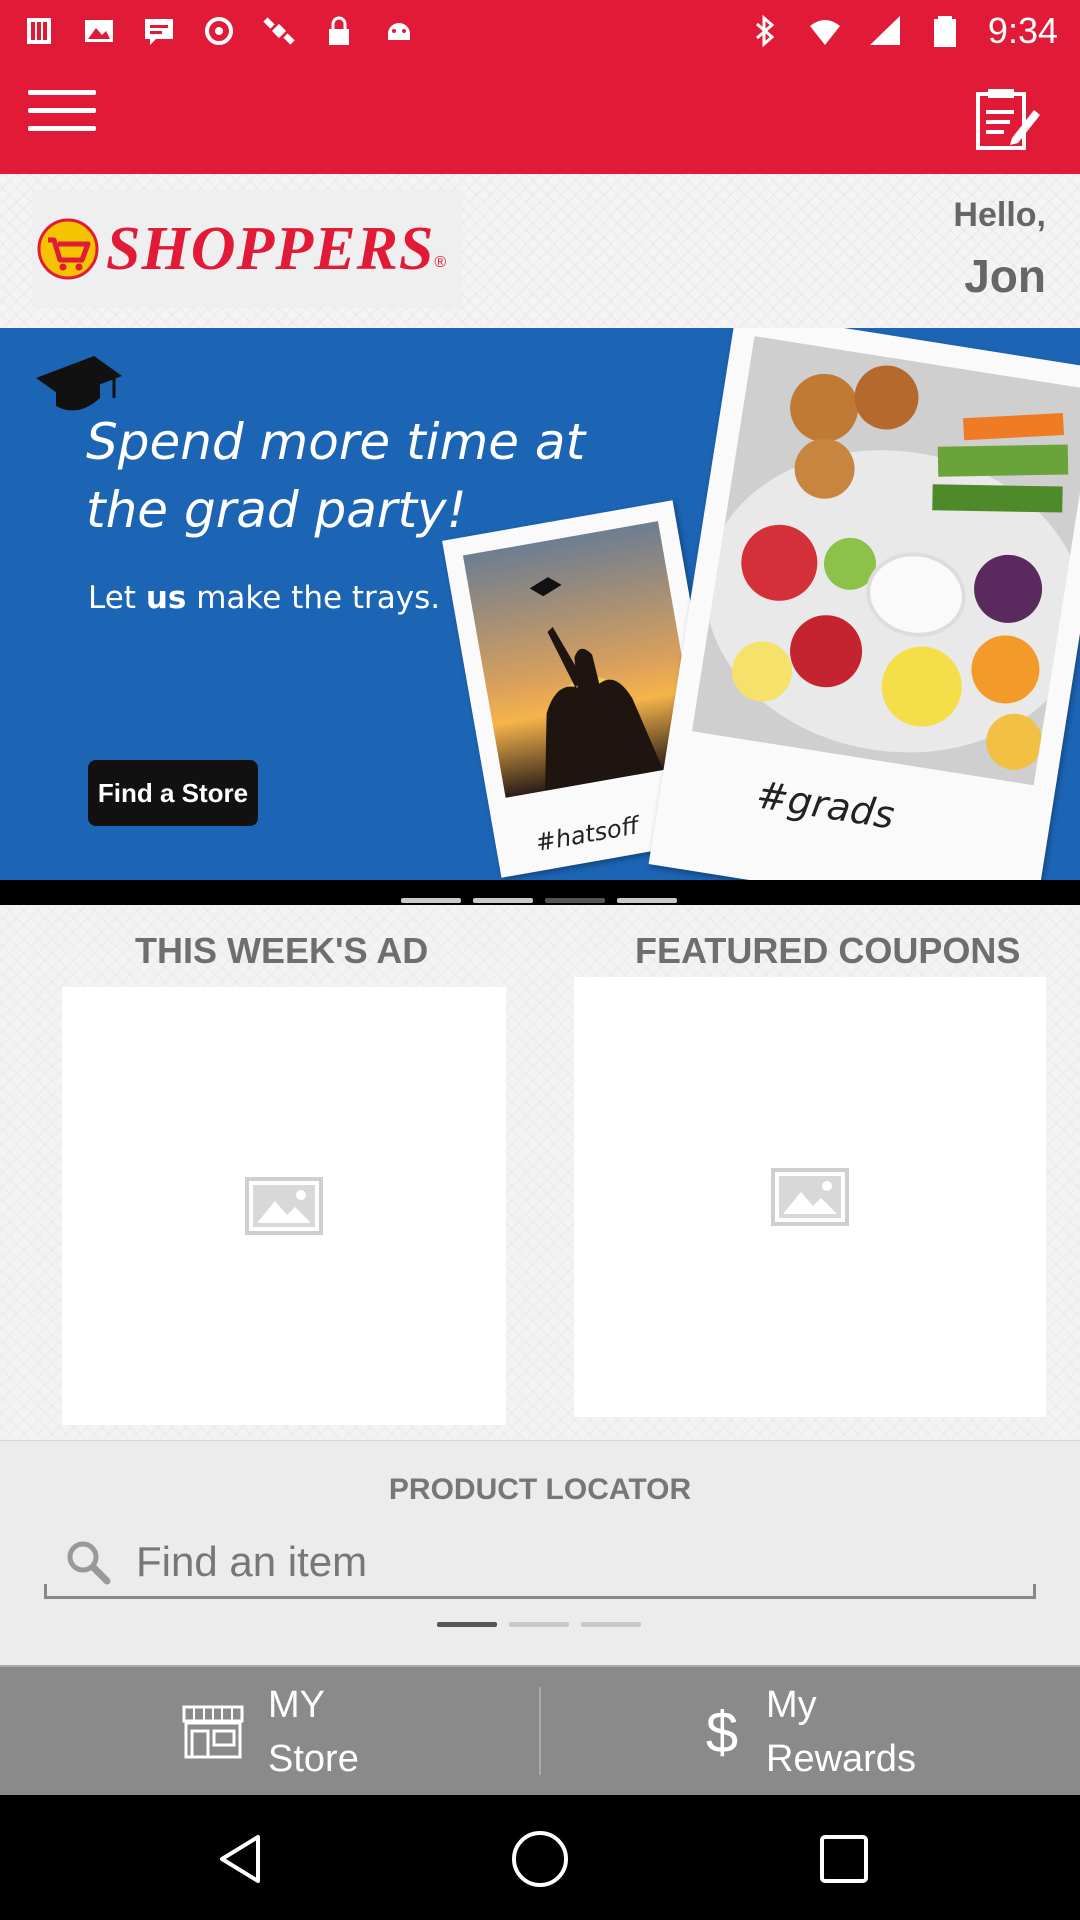 This screenshot has height=1920, width=1080. I want to click on product-locator-title: PRODUCT LOCATOR, so click(540, 1489).